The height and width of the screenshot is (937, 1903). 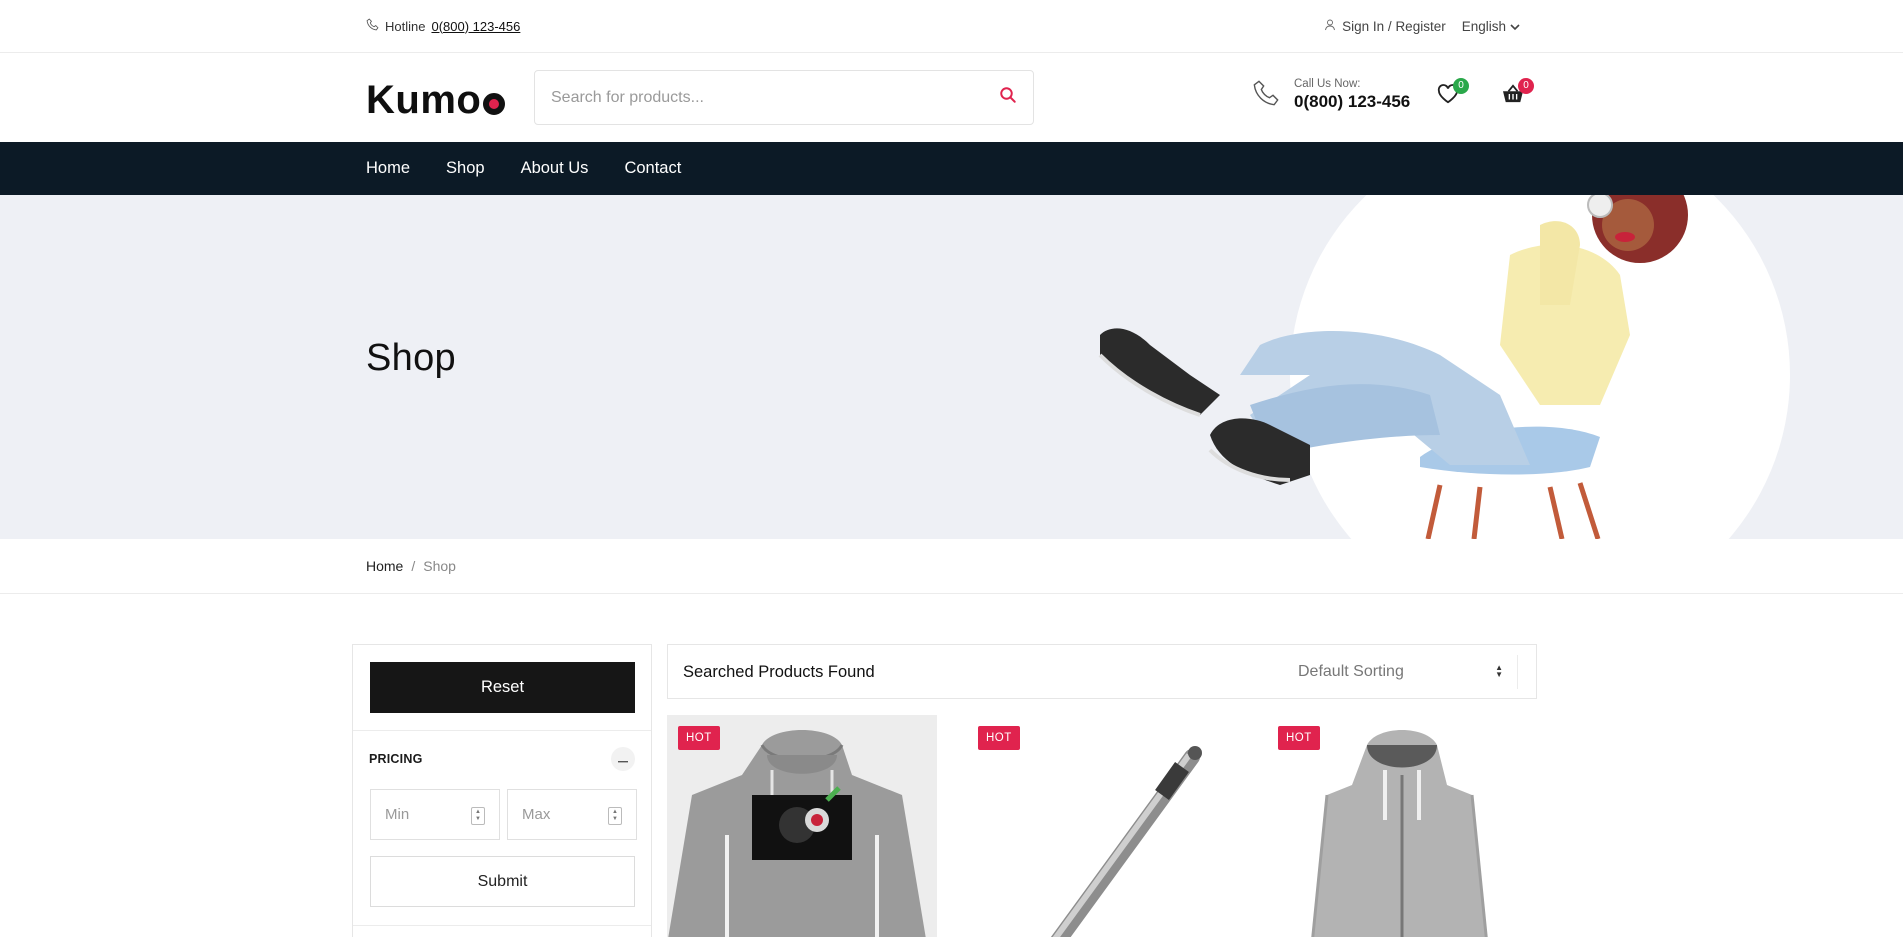 I want to click on submit-price-button: Submit, so click(x=502, y=881).